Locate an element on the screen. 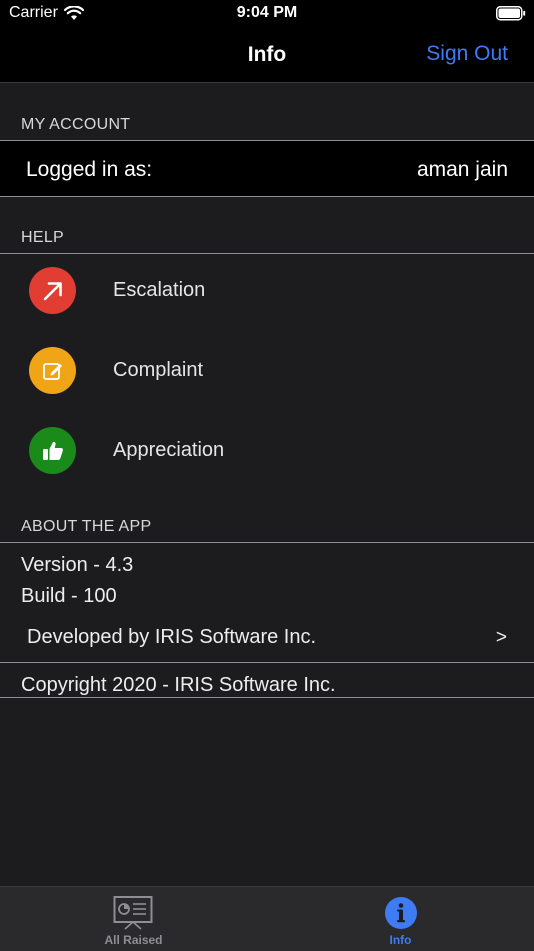 This screenshot has width=534, height=951. help-item-appreciation: Appreciation is located at coordinates (267, 454).